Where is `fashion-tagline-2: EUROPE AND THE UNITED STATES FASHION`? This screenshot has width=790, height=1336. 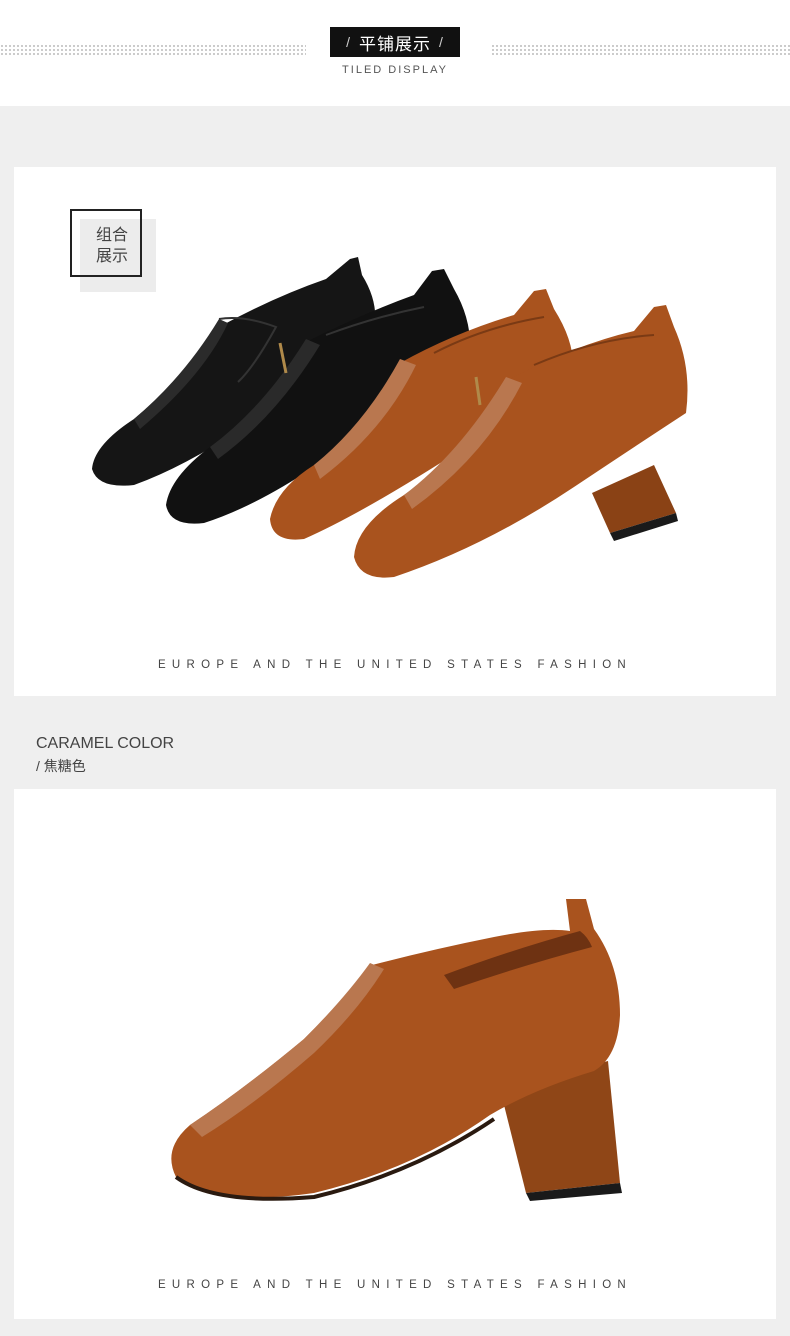 fashion-tagline-2: EUROPE AND THE UNITED STATES FASHION is located at coordinates (395, 1285).